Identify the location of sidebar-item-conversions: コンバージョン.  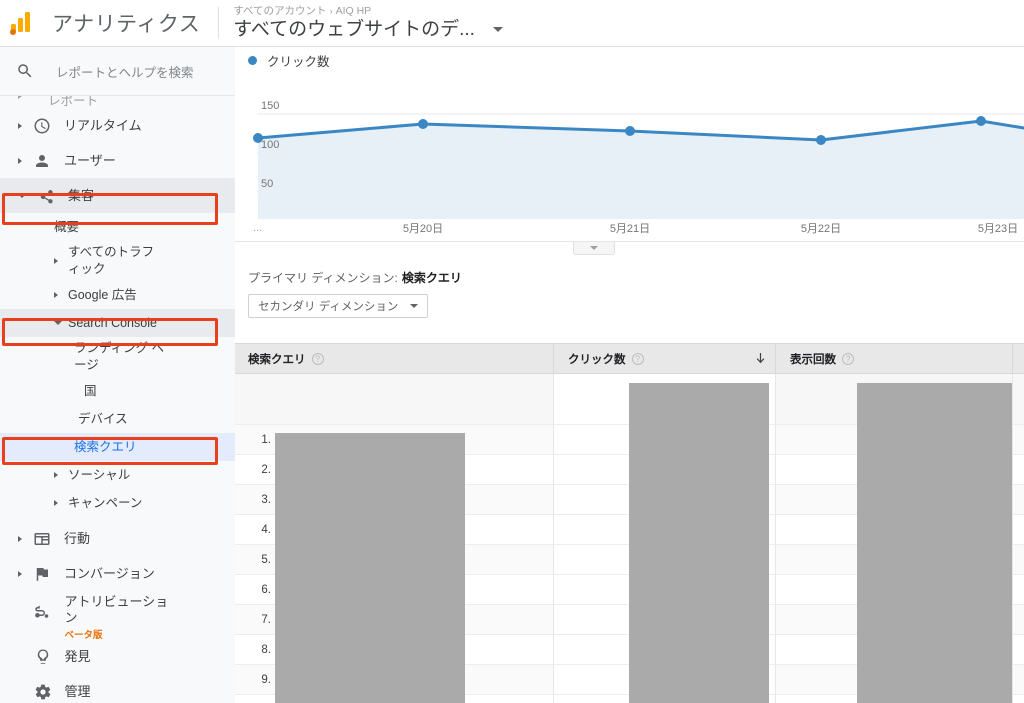
(117, 573).